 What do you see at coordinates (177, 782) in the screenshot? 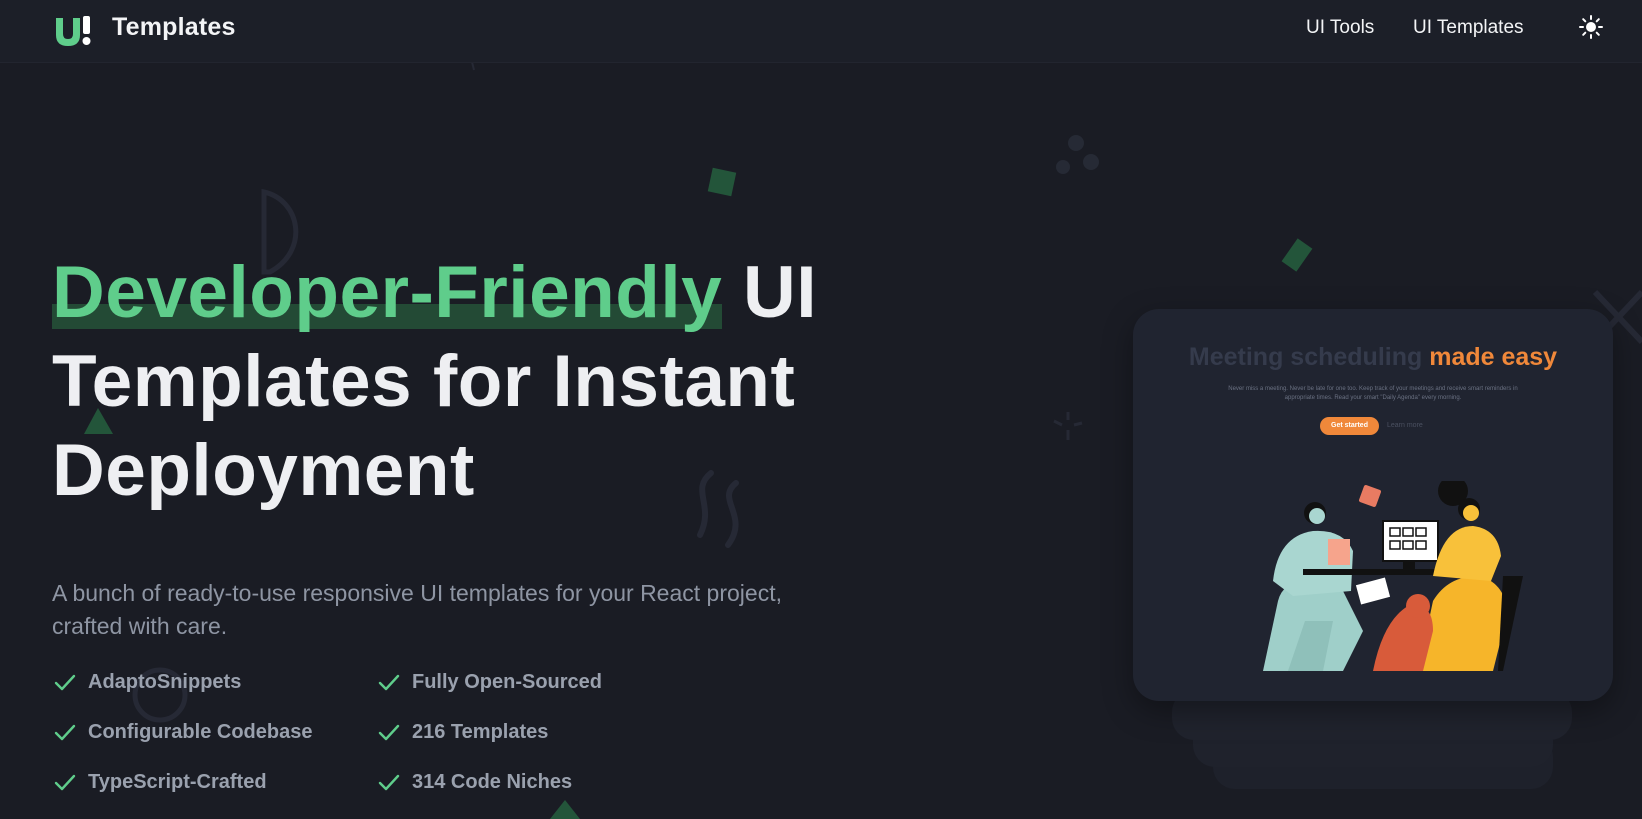
I see `feature-label: TypeScript-Crafted` at bounding box center [177, 782].